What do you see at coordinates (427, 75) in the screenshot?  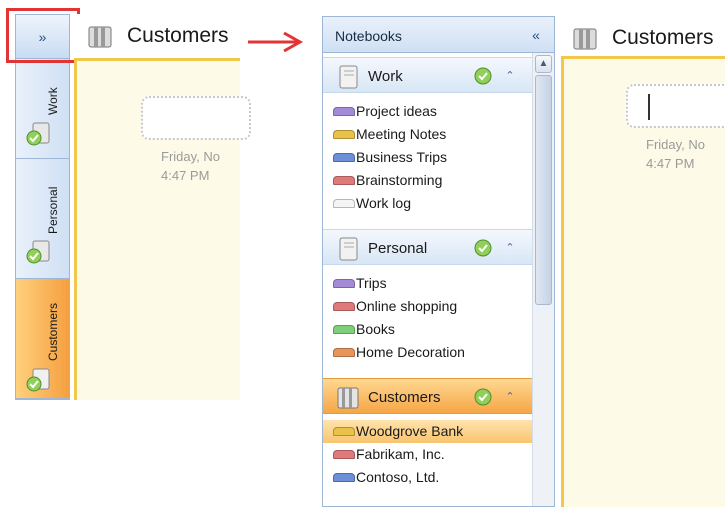 I see `notebook-work: Work ⌃` at bounding box center [427, 75].